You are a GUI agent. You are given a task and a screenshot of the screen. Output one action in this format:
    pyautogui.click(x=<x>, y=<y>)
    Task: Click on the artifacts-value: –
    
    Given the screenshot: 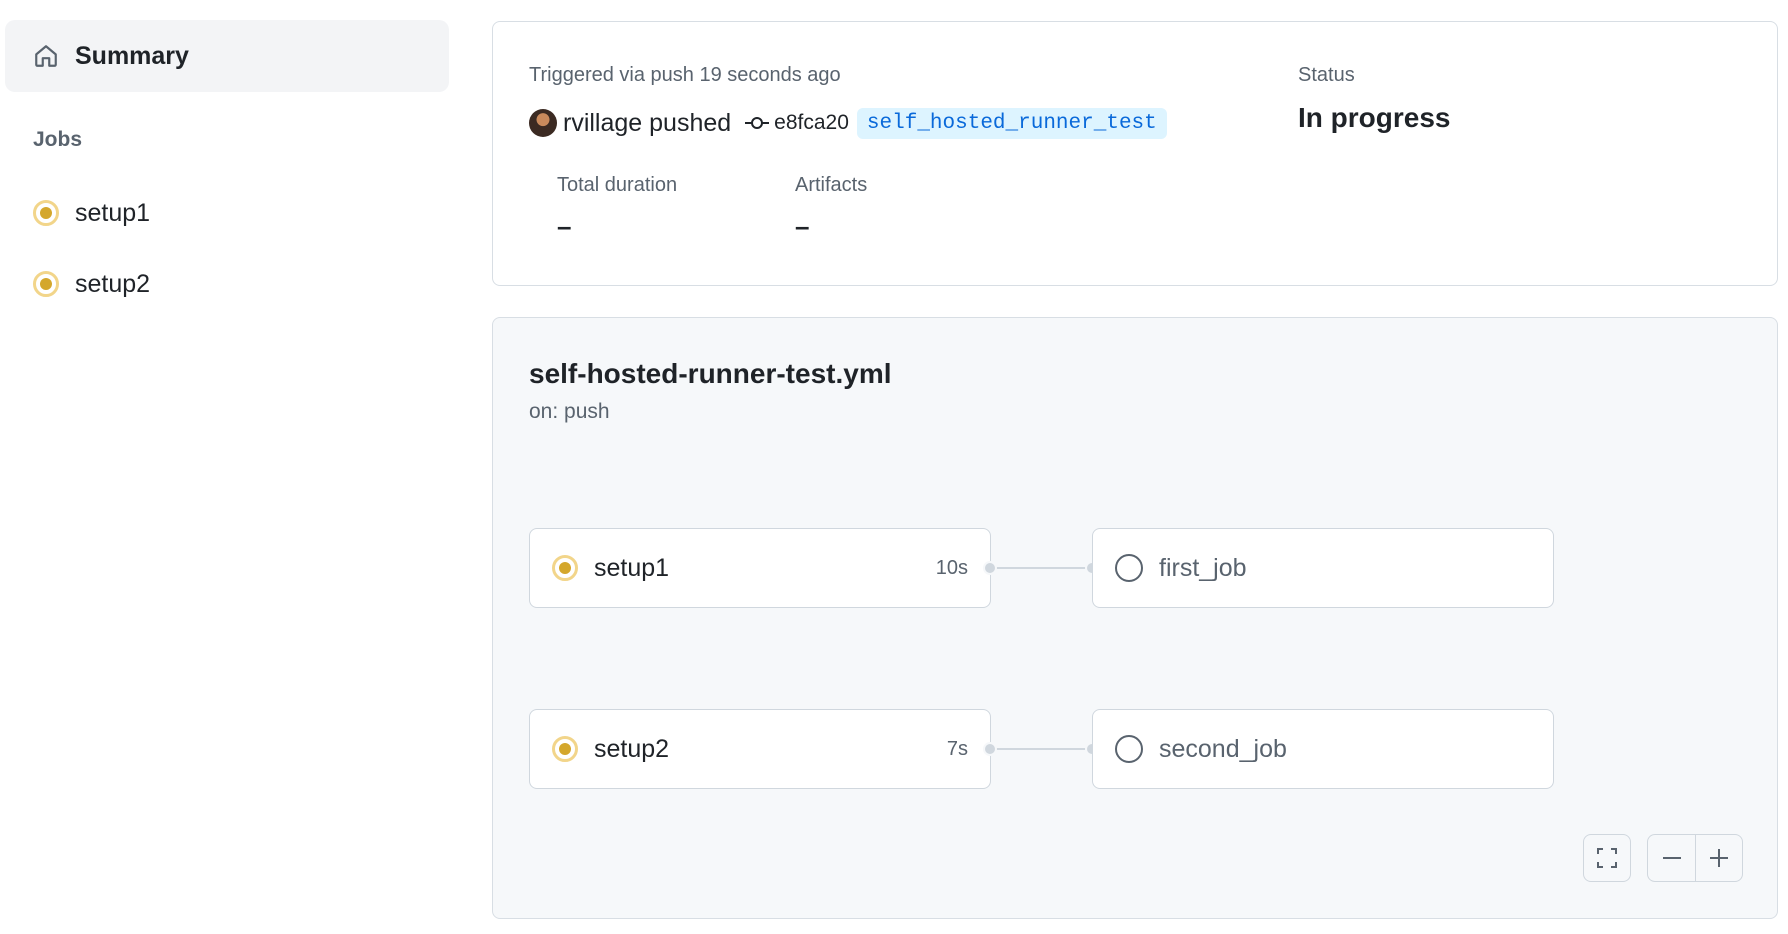 What is the action you would take?
    pyautogui.click(x=802, y=226)
    